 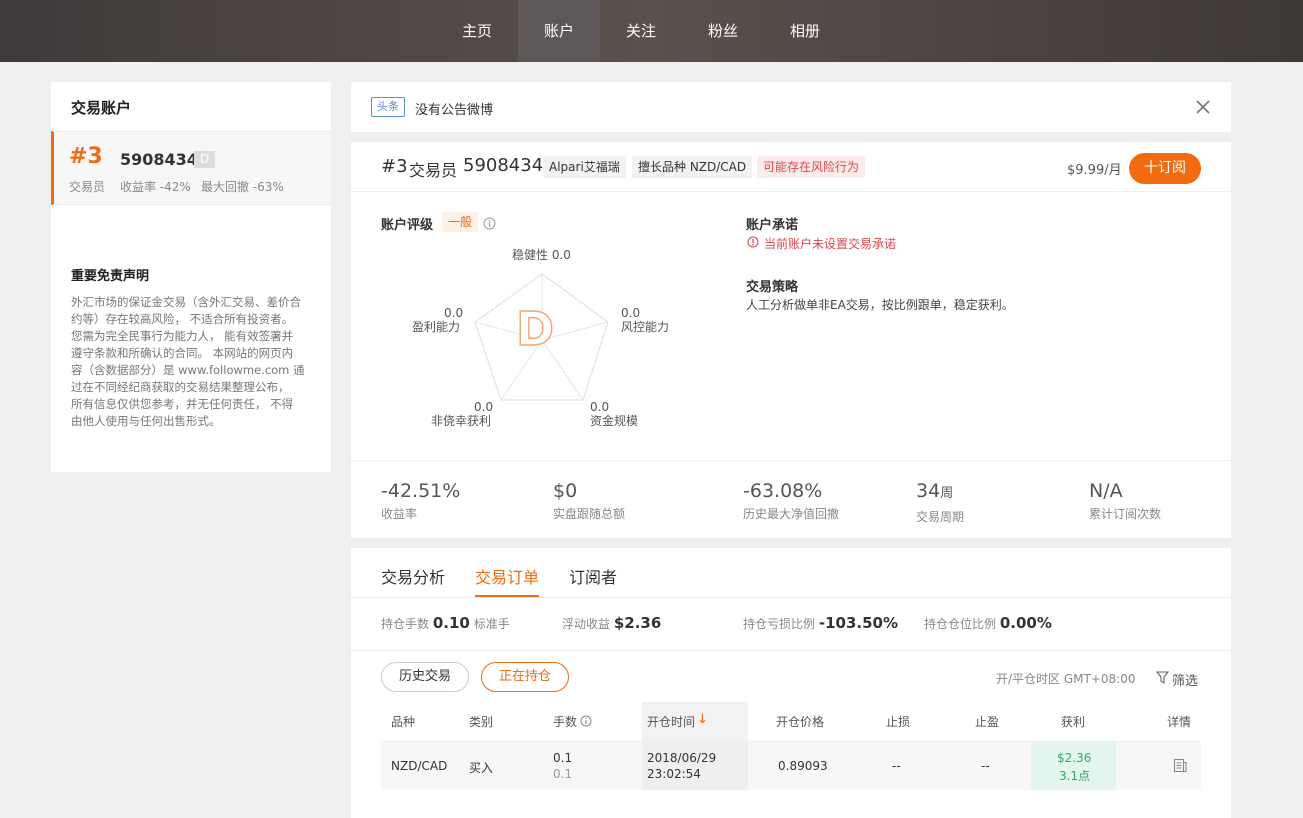 I want to click on nav-item-account: 账户, so click(x=559, y=31).